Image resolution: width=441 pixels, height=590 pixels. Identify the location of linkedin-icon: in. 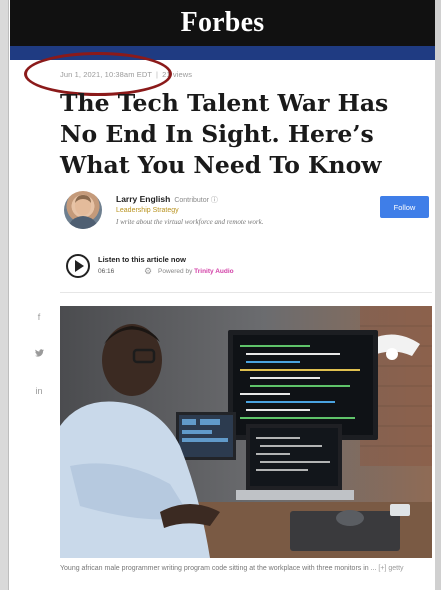
(39, 404).